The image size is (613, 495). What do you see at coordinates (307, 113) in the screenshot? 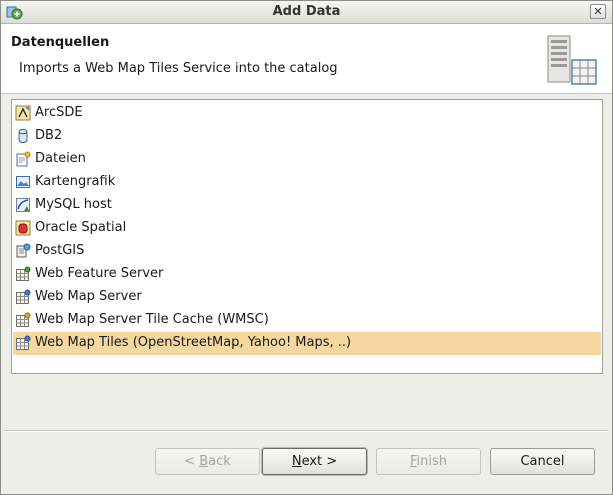
I see `list-item: ArcSDE` at bounding box center [307, 113].